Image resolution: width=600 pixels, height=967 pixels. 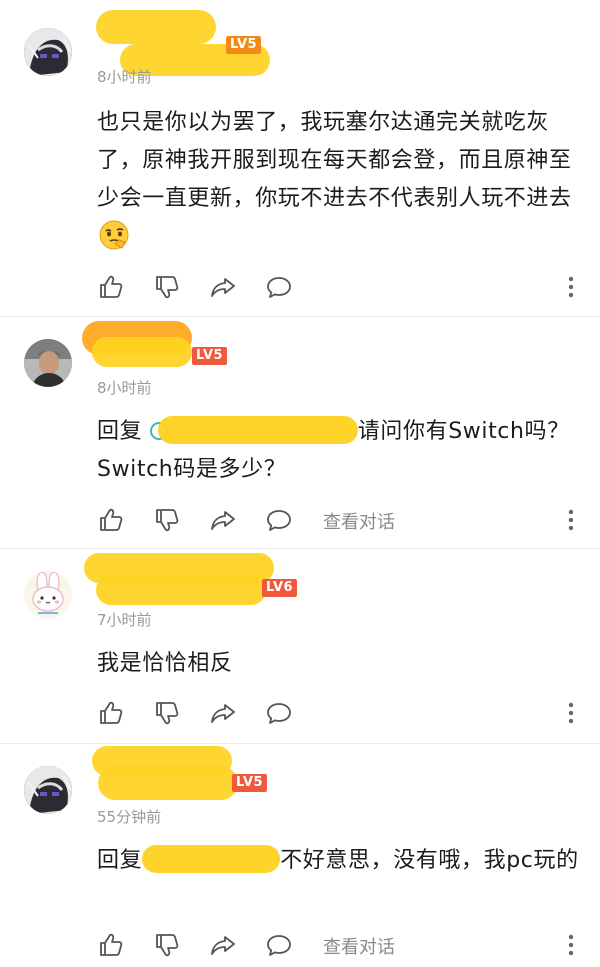 What do you see at coordinates (114, 235) in the screenshot?
I see `thinking-face-icon` at bounding box center [114, 235].